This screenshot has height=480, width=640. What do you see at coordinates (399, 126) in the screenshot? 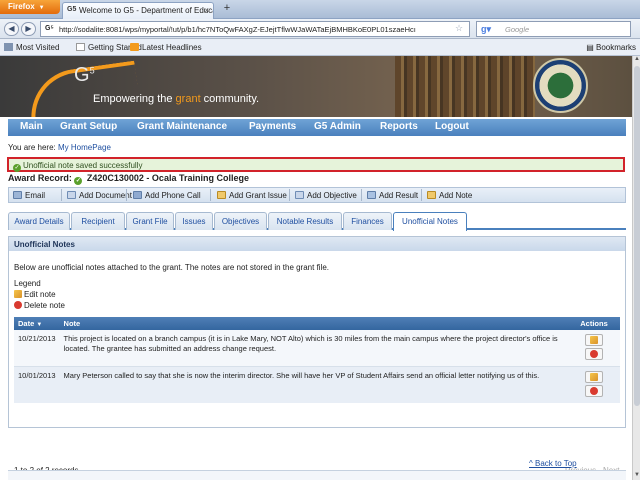
I see `nav-reports: Reports` at bounding box center [399, 126].